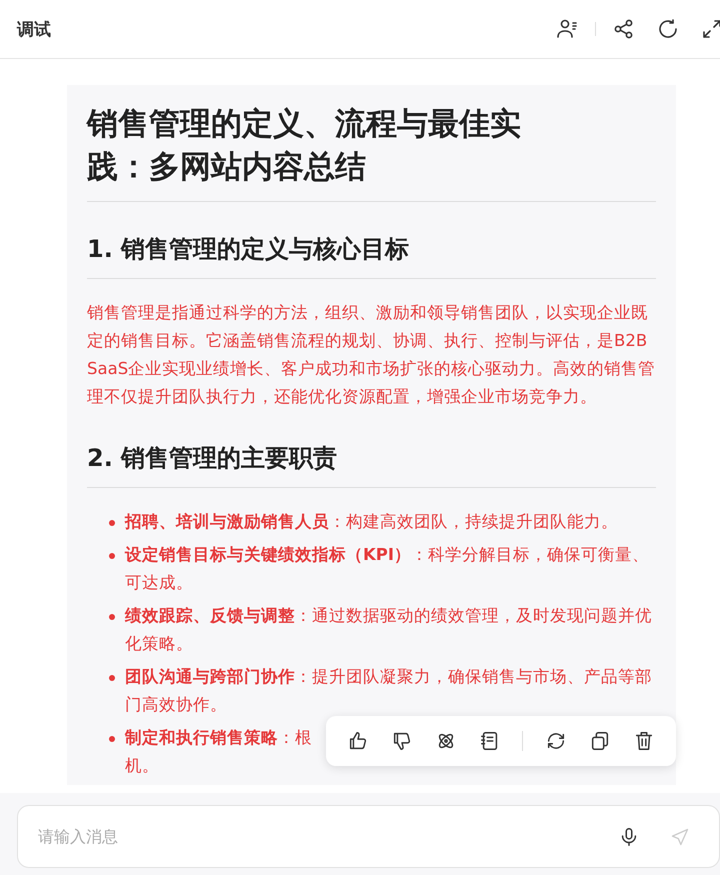 This screenshot has height=875, width=720. Describe the element at coordinates (248, 249) in the screenshot. I see `section-heading: 1. 销售管理的定义与核心目标` at that location.